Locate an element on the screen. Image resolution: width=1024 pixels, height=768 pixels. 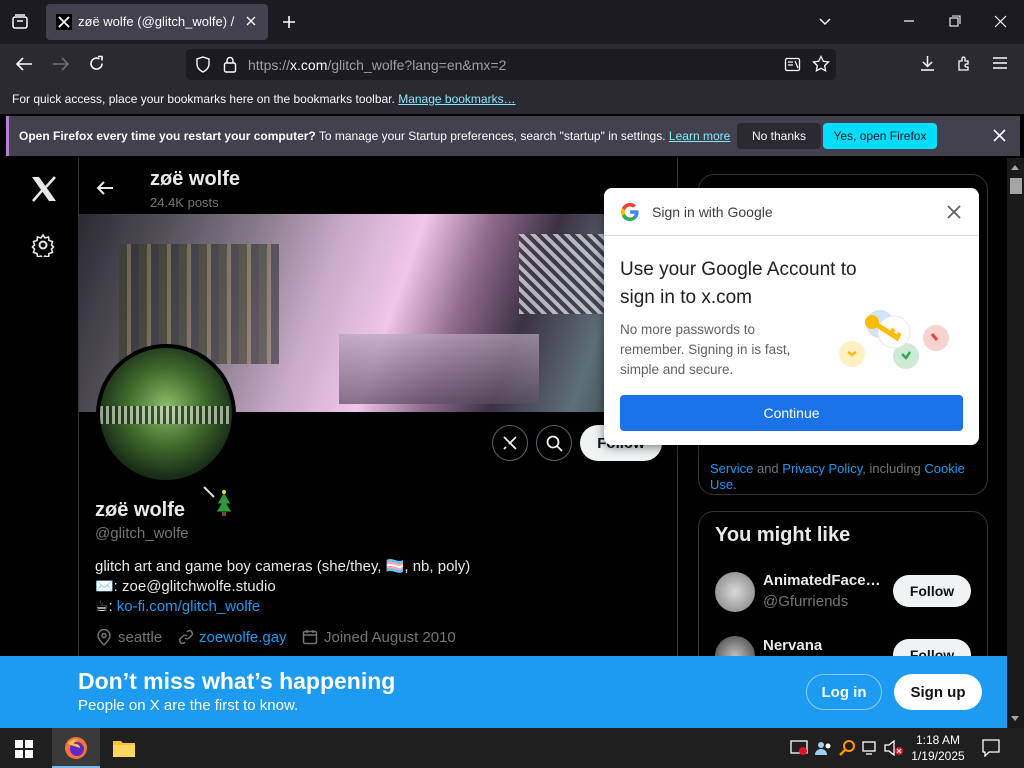
scrollbar-thumb is located at coordinates (1016, 186).